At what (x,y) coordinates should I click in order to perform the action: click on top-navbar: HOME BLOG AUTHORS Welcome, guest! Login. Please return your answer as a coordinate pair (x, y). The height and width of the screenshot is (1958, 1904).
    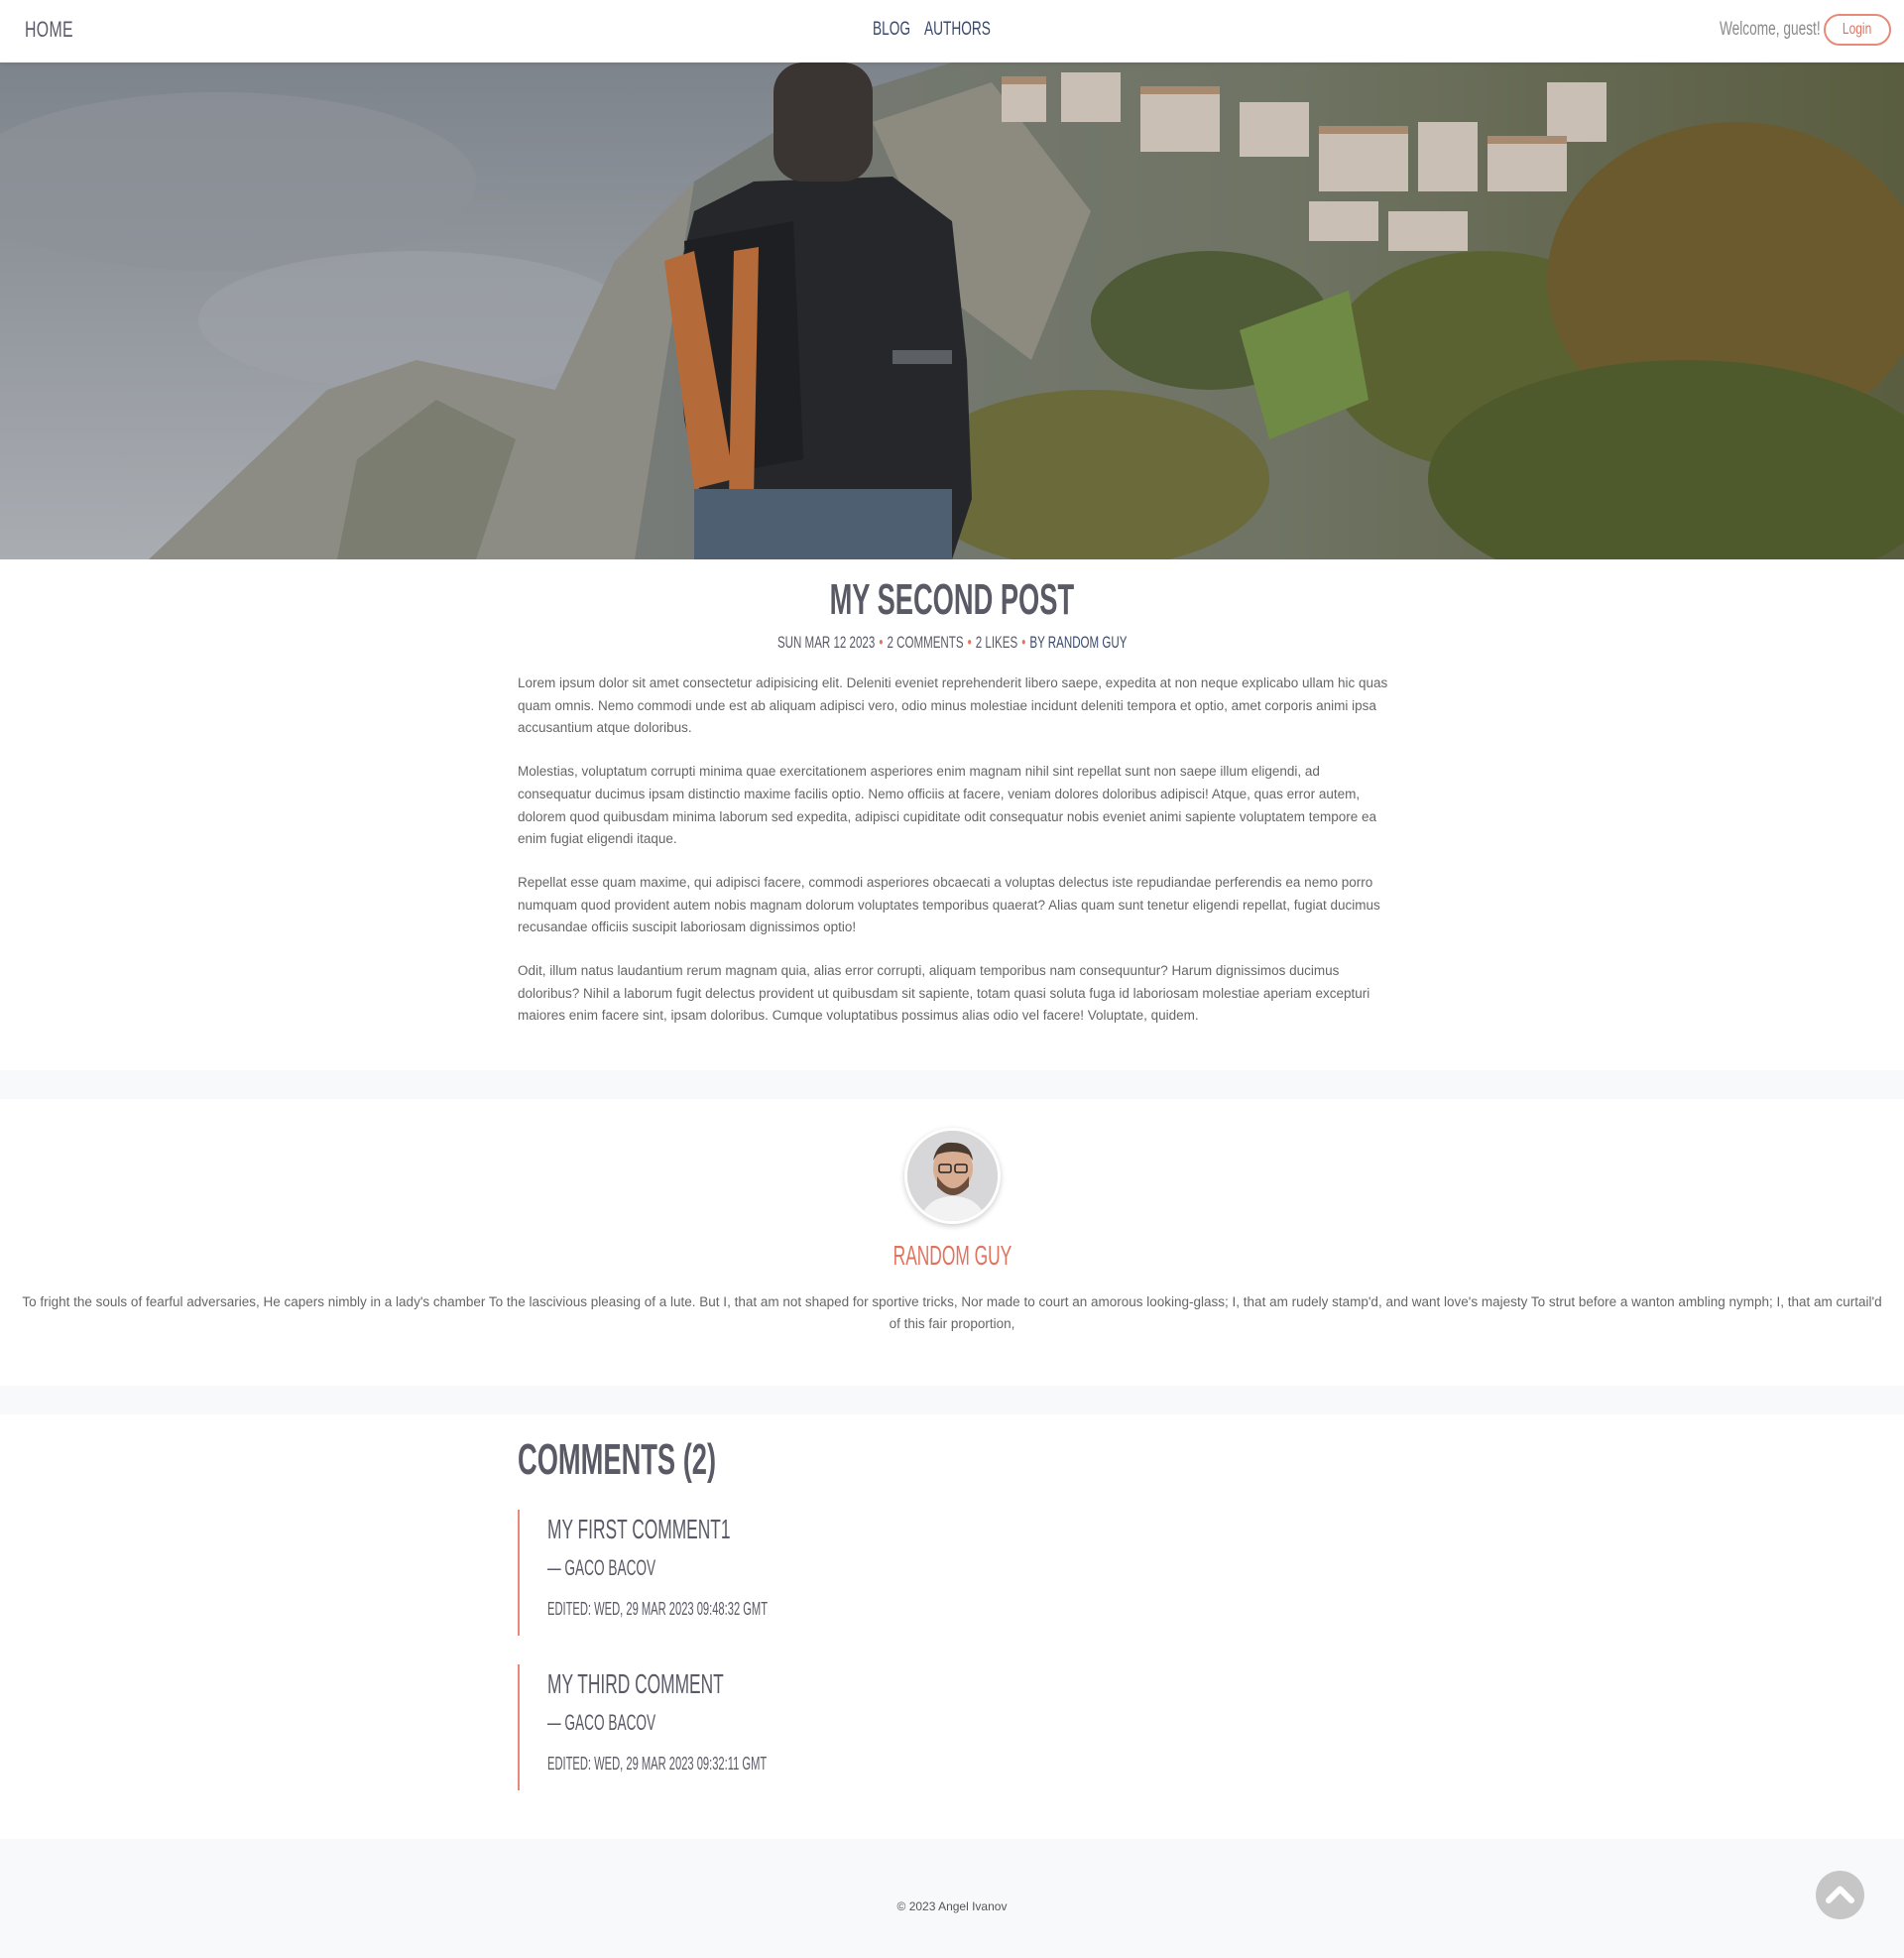
    Looking at the image, I should click on (952, 31).